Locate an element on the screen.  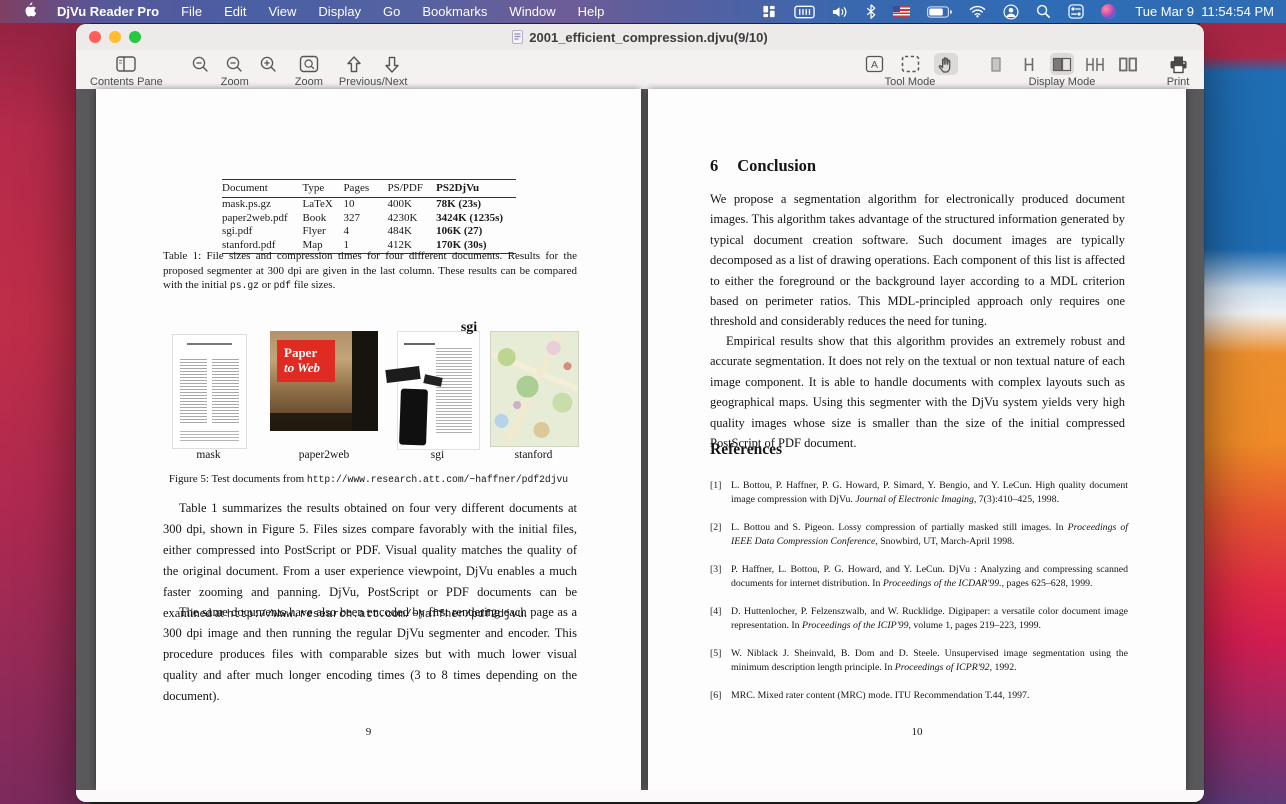
contents-pane-button is located at coordinates (126, 64).